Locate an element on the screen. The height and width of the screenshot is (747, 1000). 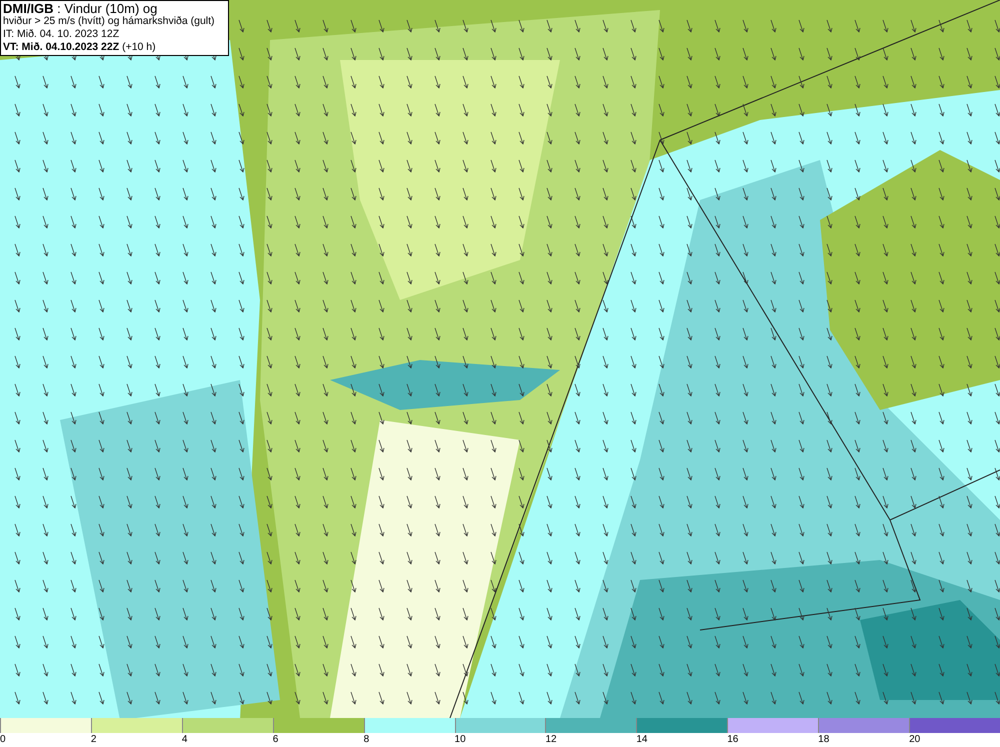
legend-label: 14 is located at coordinates (642, 740).